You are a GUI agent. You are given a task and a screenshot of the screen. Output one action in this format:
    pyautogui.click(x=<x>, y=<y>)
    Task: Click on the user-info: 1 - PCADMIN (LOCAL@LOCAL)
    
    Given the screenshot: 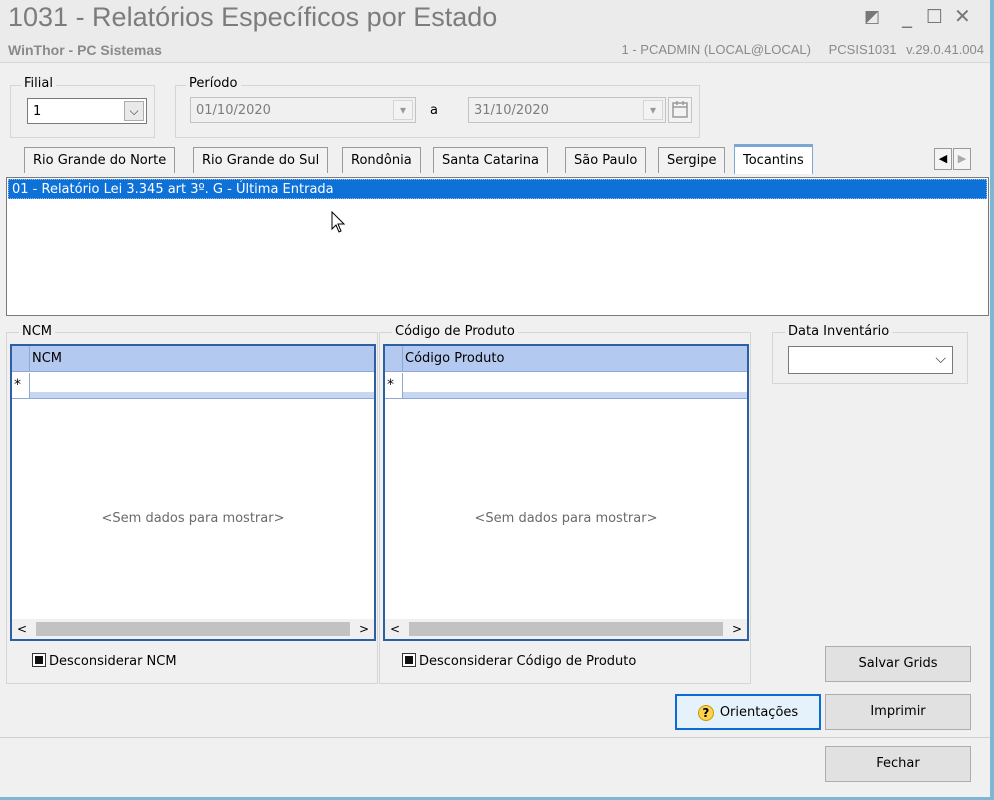 What is the action you would take?
    pyautogui.click(x=716, y=49)
    